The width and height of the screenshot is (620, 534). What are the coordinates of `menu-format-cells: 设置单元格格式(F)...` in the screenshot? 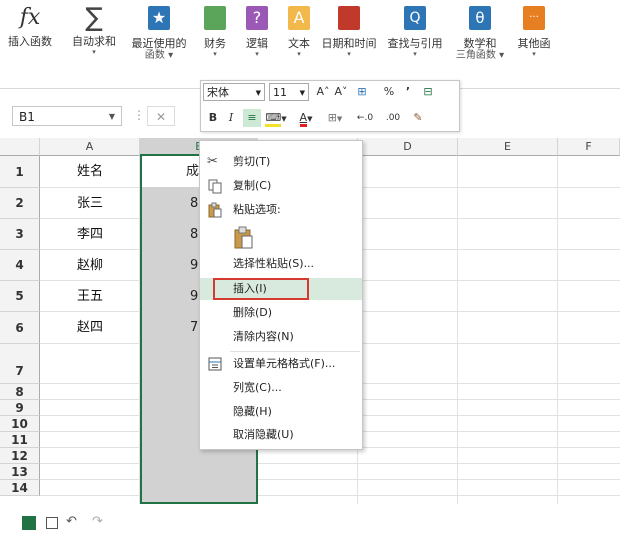 It's located at (281, 364).